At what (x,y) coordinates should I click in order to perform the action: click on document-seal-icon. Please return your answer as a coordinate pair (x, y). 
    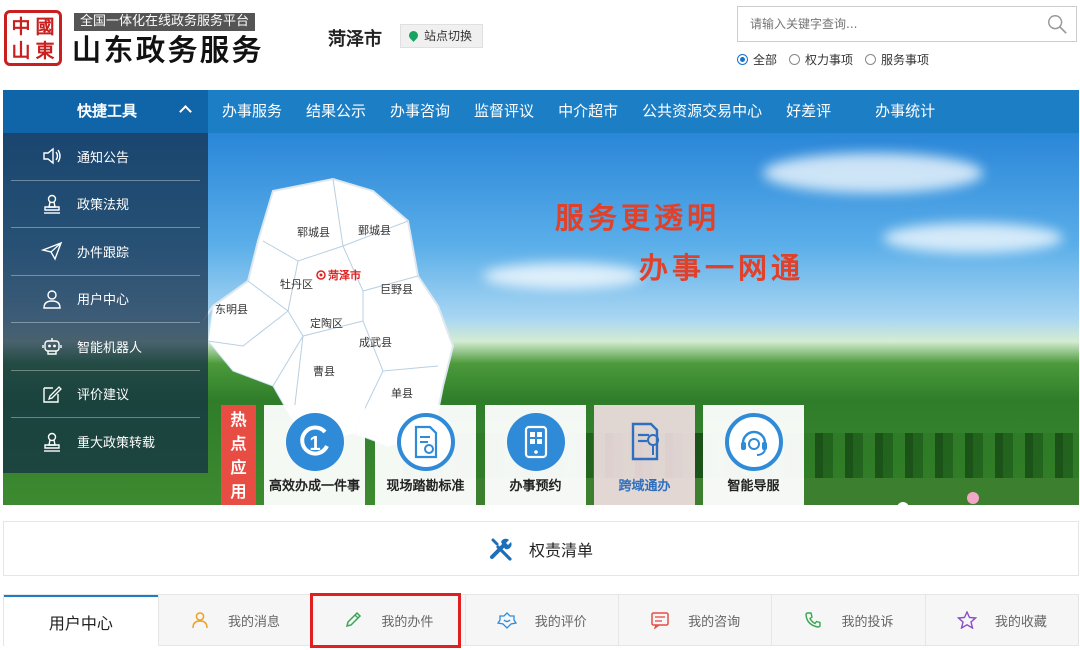
    Looking at the image, I should click on (425, 442).